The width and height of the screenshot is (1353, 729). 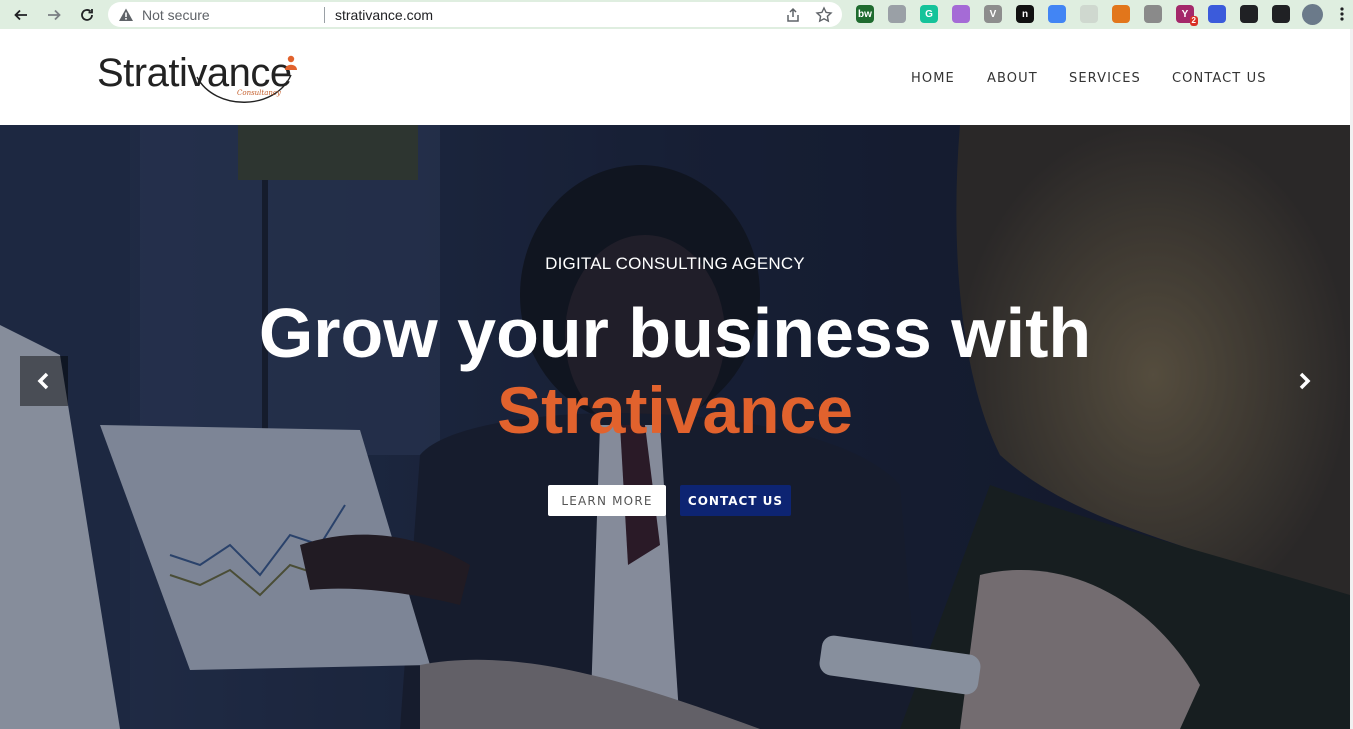 What do you see at coordinates (1193, 21) in the screenshot?
I see `extension-badge: 2` at bounding box center [1193, 21].